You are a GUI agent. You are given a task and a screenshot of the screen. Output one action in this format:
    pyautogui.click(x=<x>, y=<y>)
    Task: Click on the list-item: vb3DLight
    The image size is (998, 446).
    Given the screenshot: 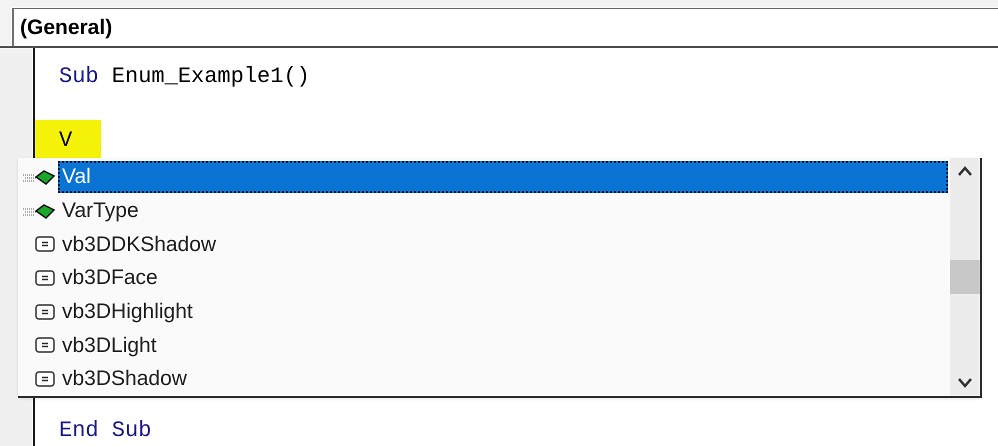 What is the action you would take?
    pyautogui.click(x=504, y=345)
    